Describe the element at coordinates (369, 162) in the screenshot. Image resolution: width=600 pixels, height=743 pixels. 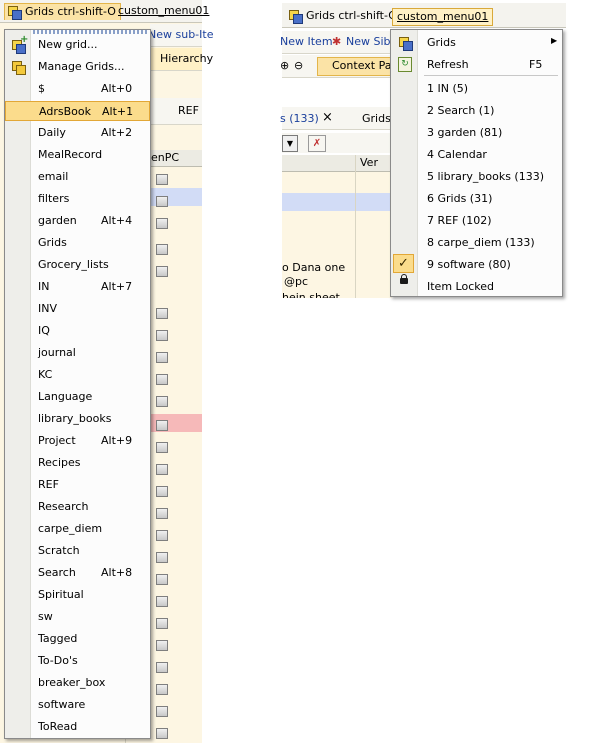
I see `column-header-ver: Ver` at that location.